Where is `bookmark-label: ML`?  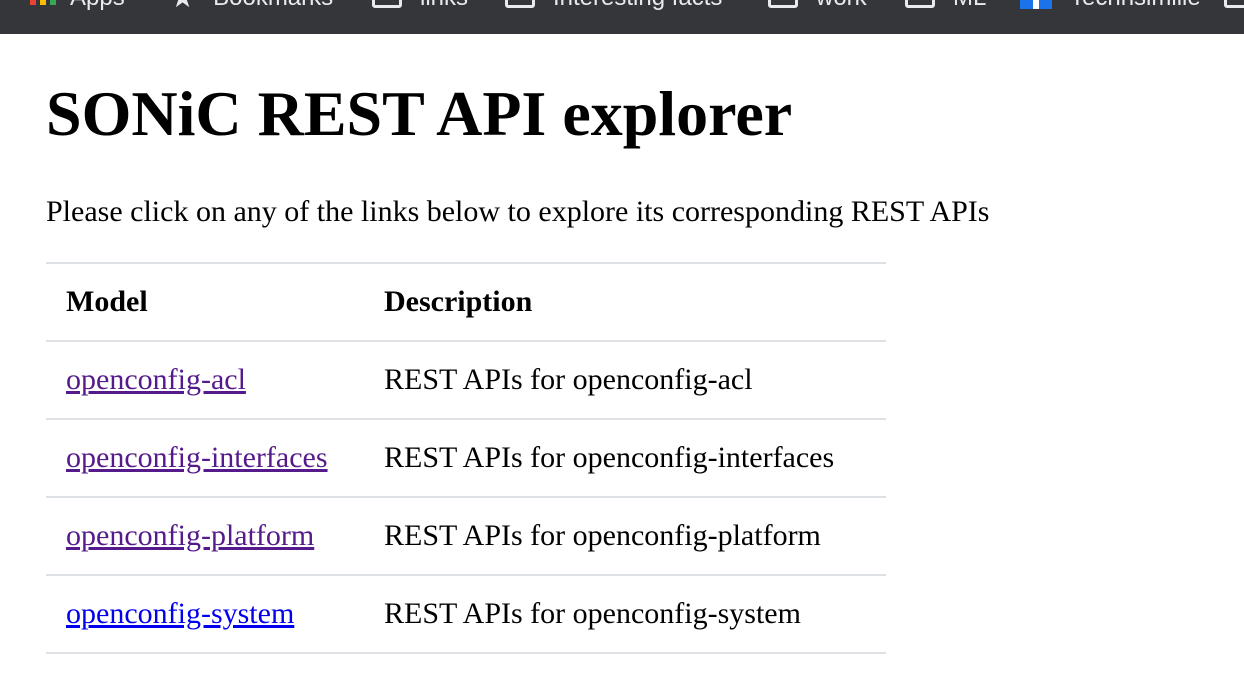 bookmark-label: ML is located at coordinates (969, 6).